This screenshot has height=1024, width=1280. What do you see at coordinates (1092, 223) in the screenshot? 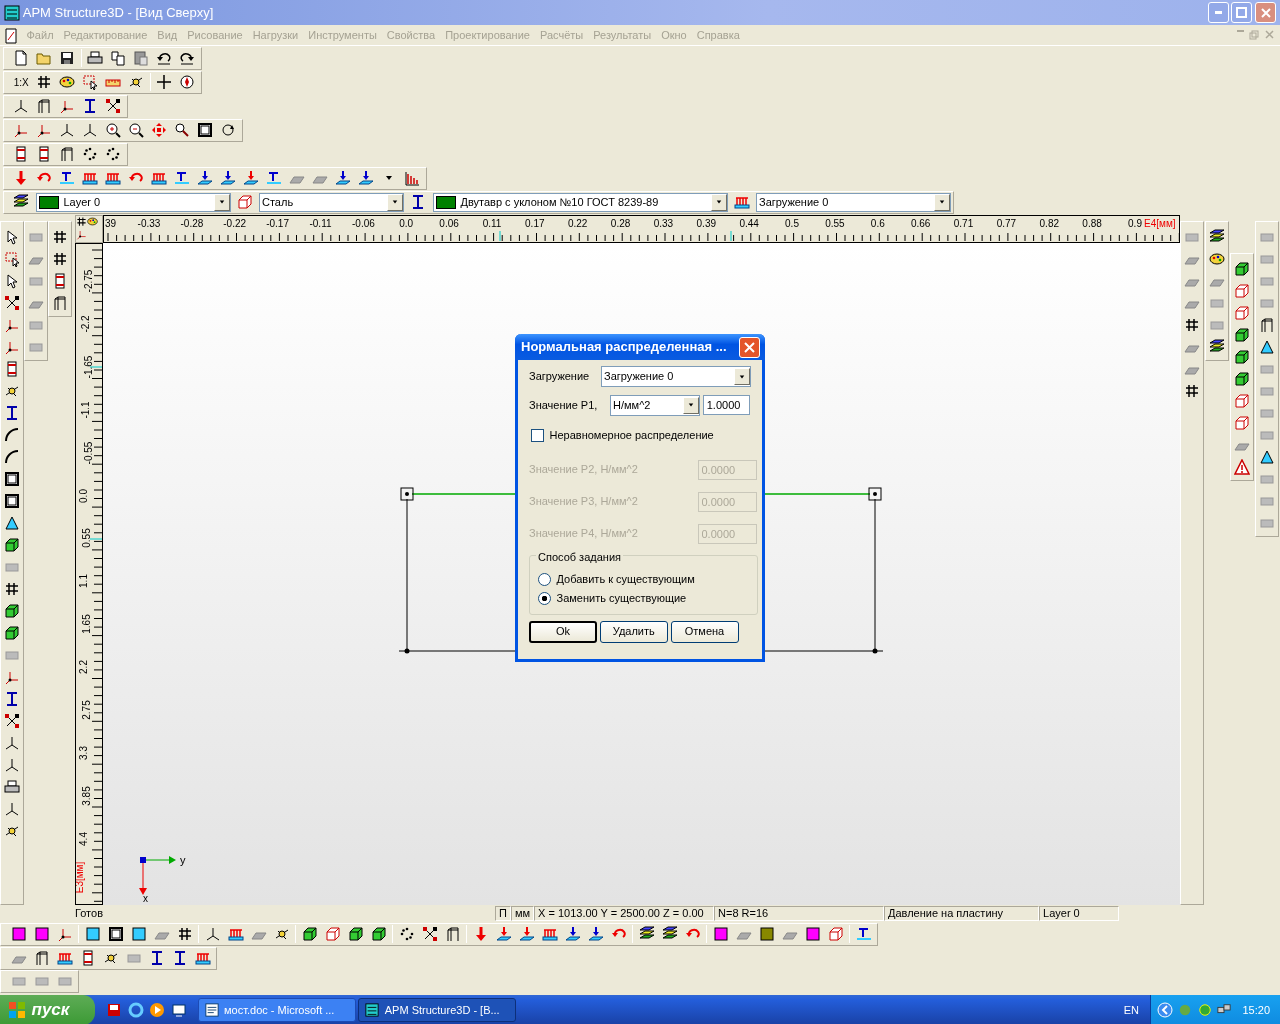
I see `ruler-label: 0.88` at bounding box center [1092, 223].